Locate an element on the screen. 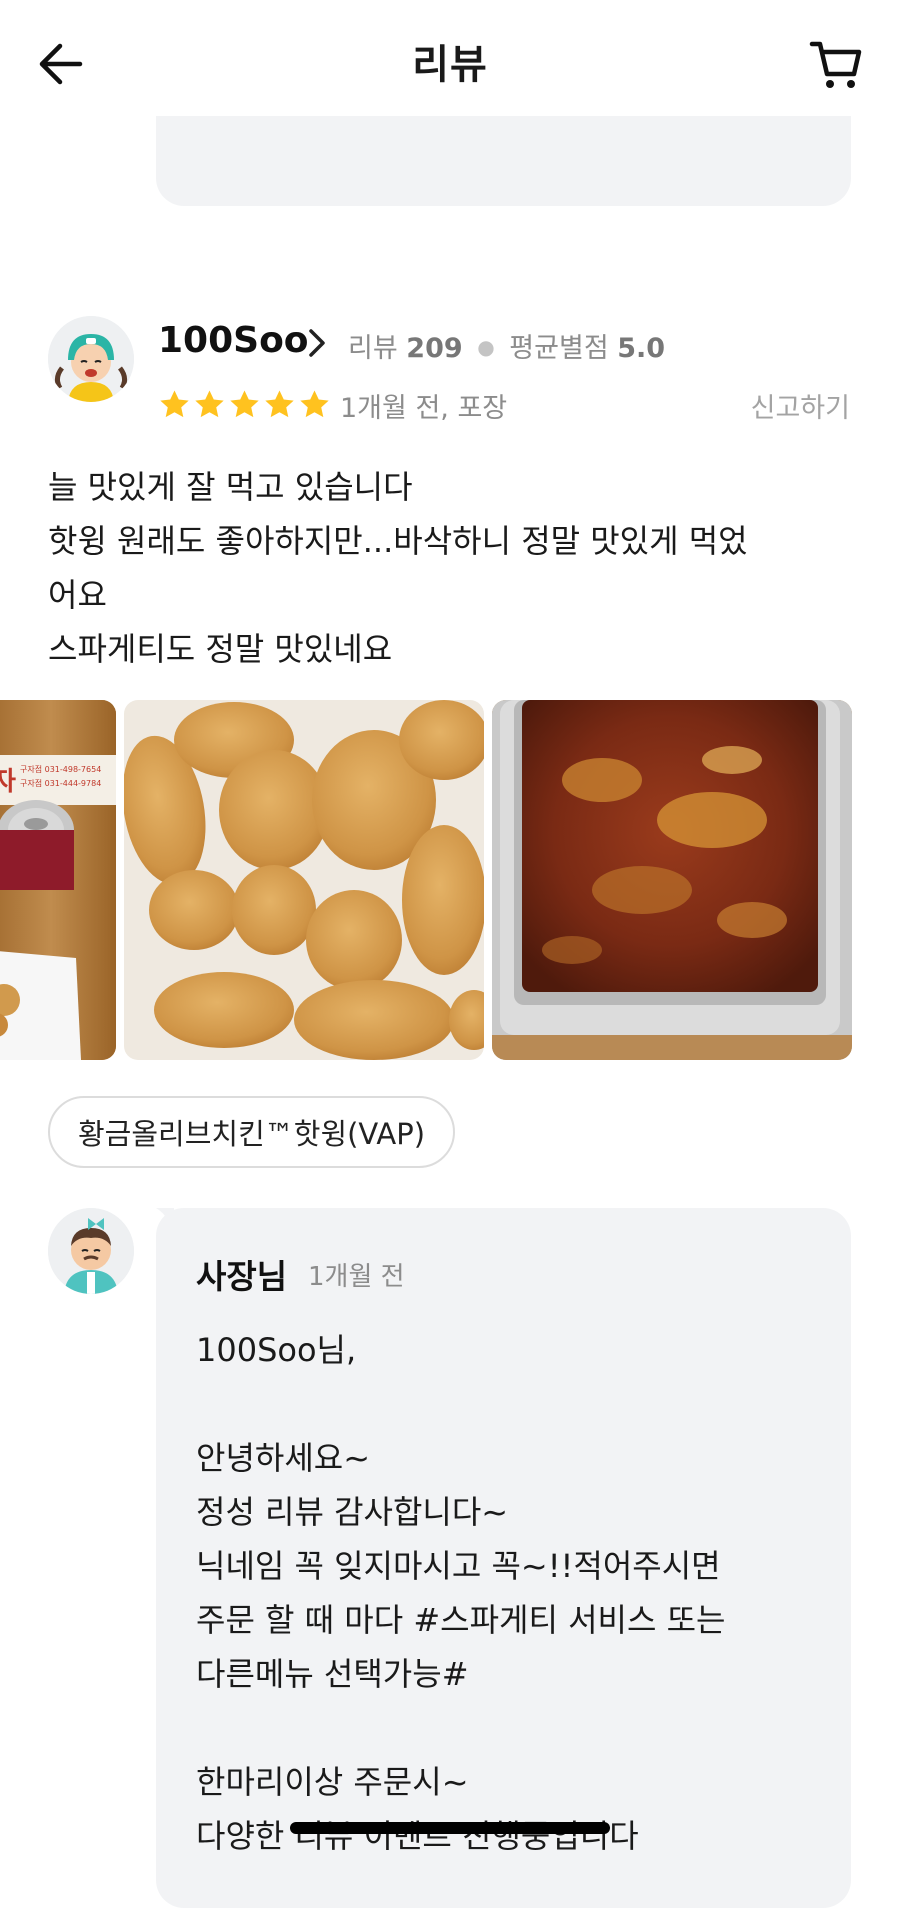  reply-text-line: 다양한 리뷰 이벤트 진행중입니다 is located at coordinates (417, 1836).